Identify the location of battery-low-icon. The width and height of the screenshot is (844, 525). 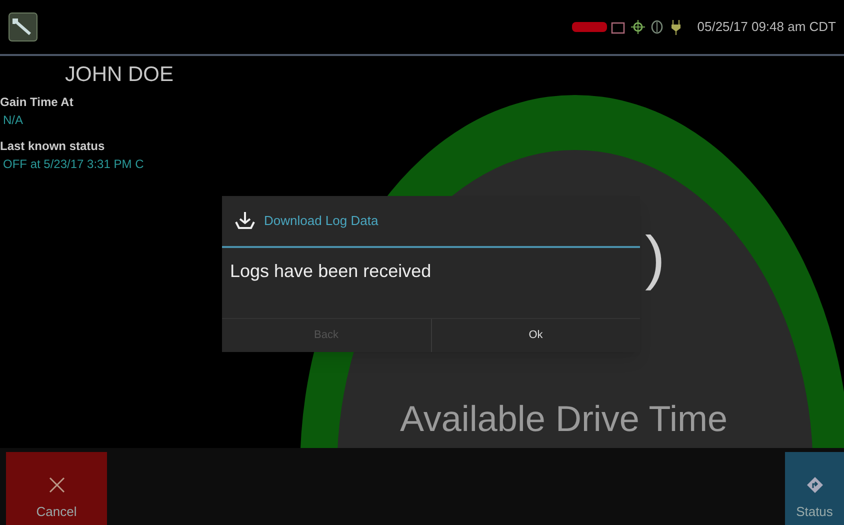
(590, 27).